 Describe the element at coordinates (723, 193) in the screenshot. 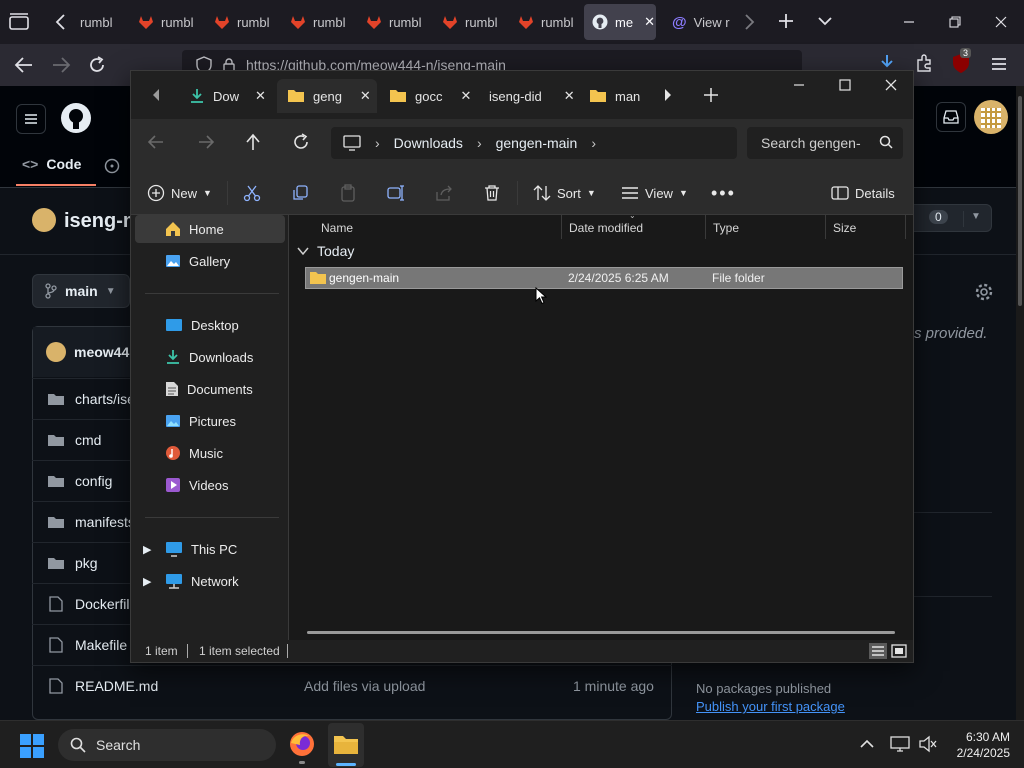

I see `more-options-icon: •••` at that location.